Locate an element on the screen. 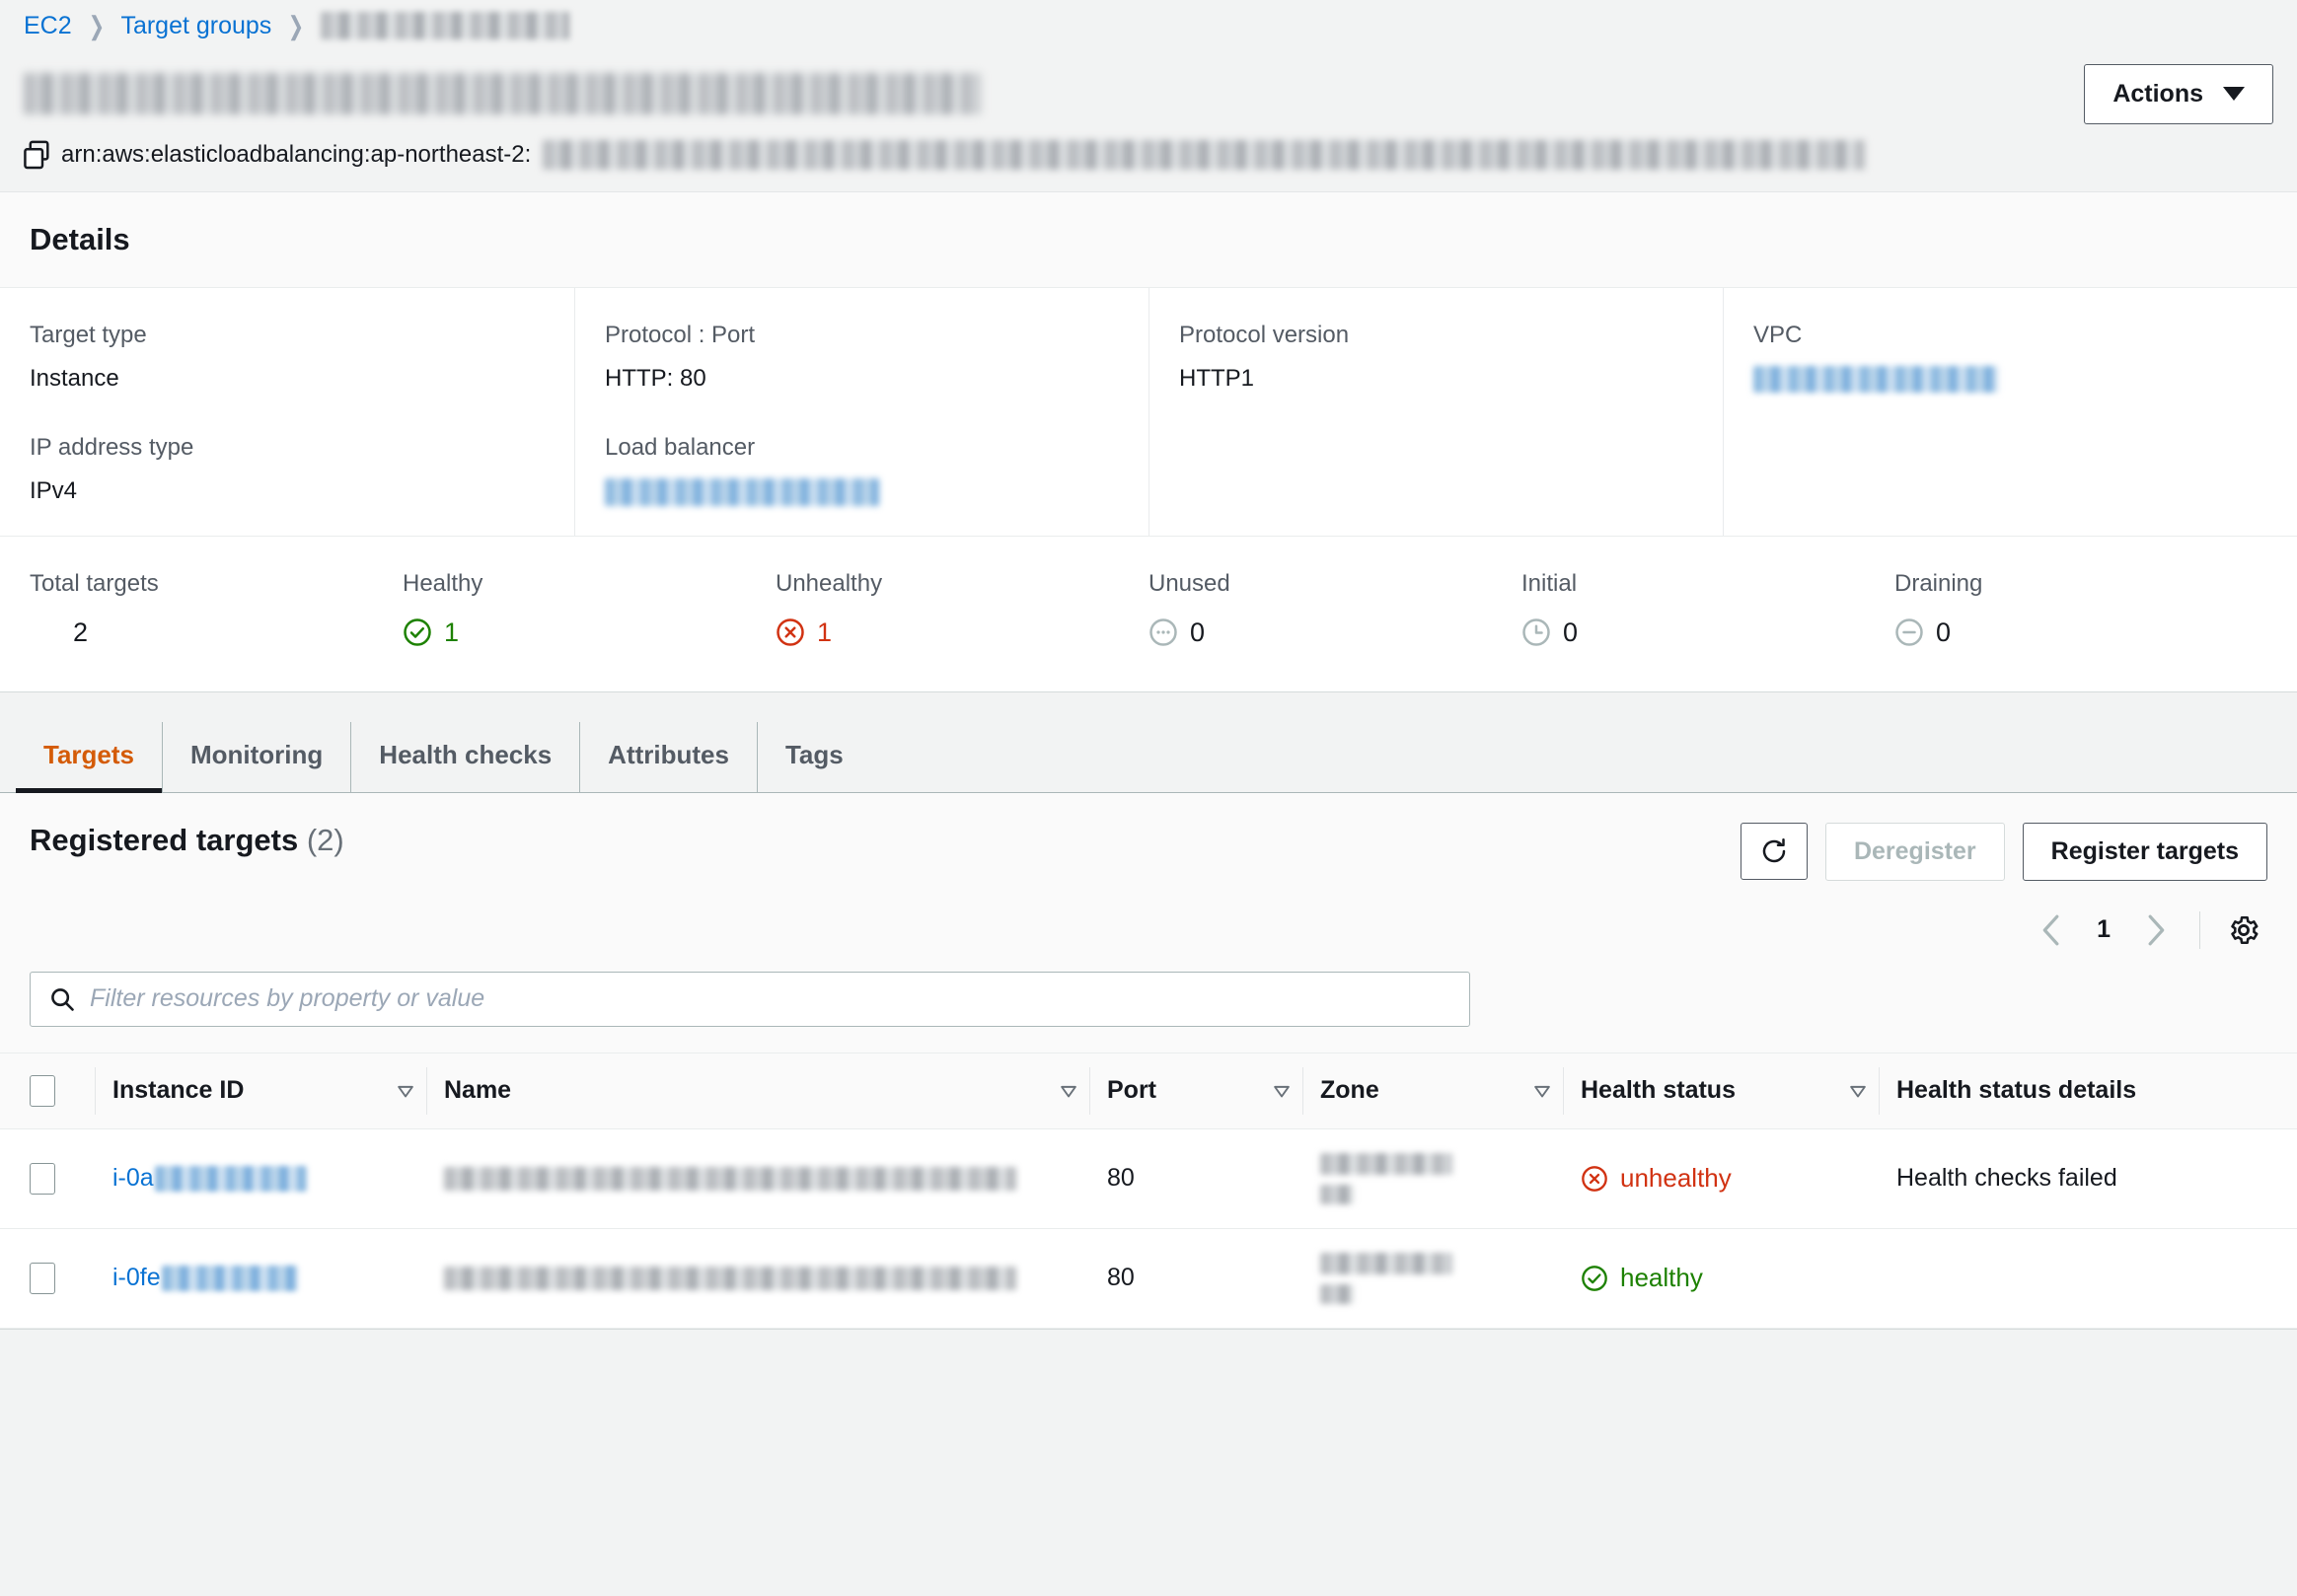 Image resolution: width=2297 pixels, height=1596 pixels. cell-zone is located at coordinates (1432, 1178).